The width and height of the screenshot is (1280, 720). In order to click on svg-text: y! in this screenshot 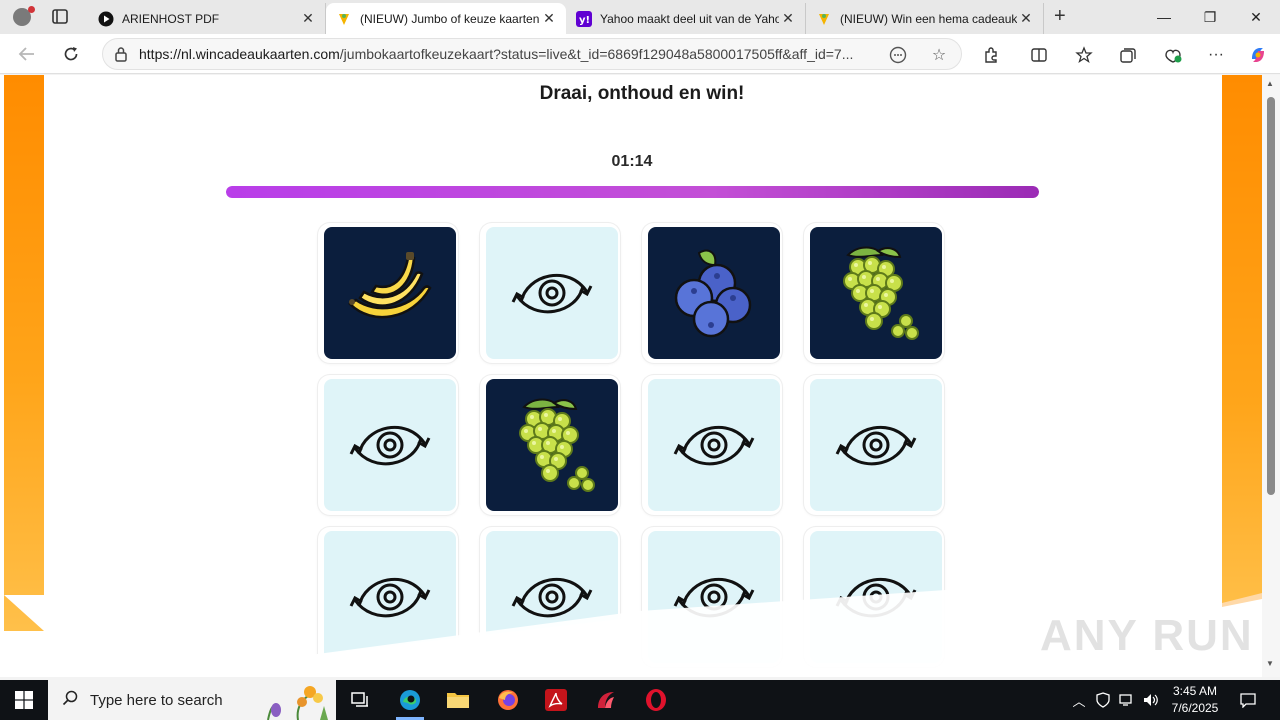, I will do `click(584, 20)`.